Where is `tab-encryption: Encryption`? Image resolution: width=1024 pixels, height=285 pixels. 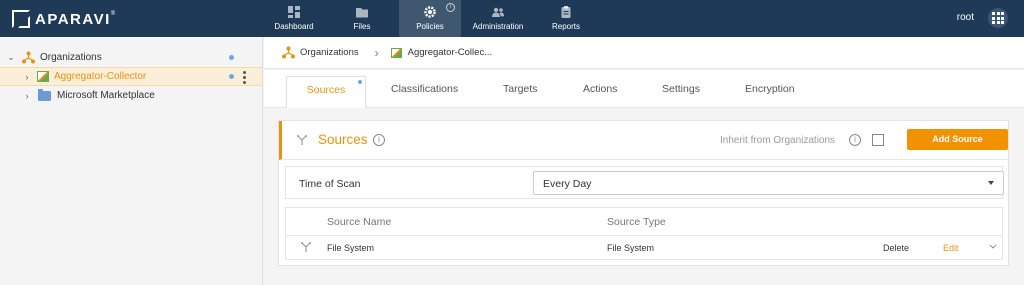
tab-encryption: Encryption is located at coordinates (770, 89).